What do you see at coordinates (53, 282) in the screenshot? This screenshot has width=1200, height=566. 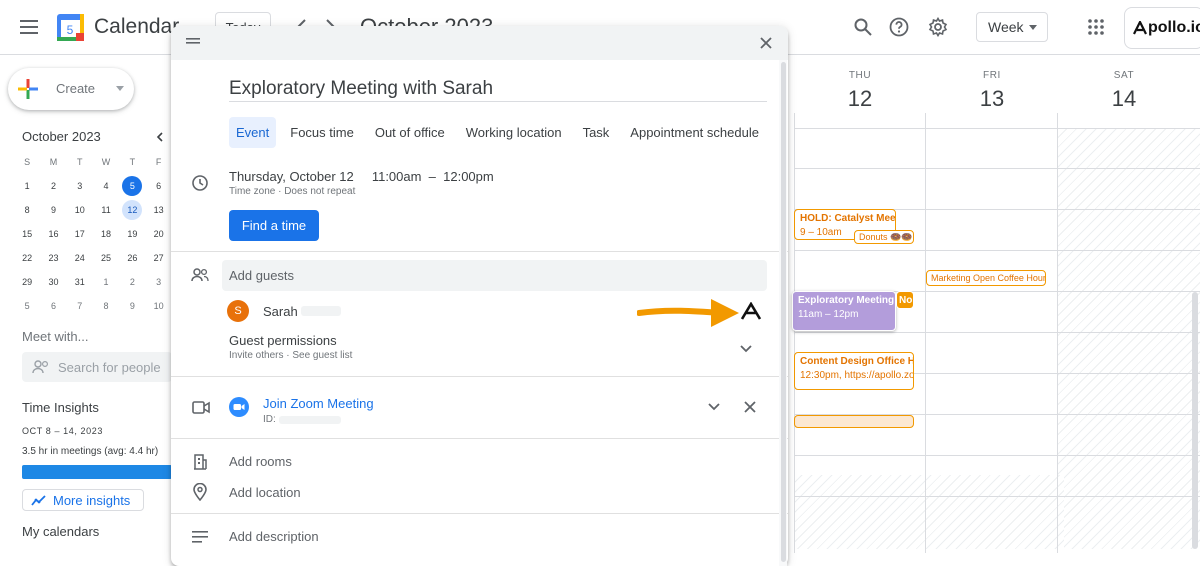 I see `mini-calendar-day: 30` at bounding box center [53, 282].